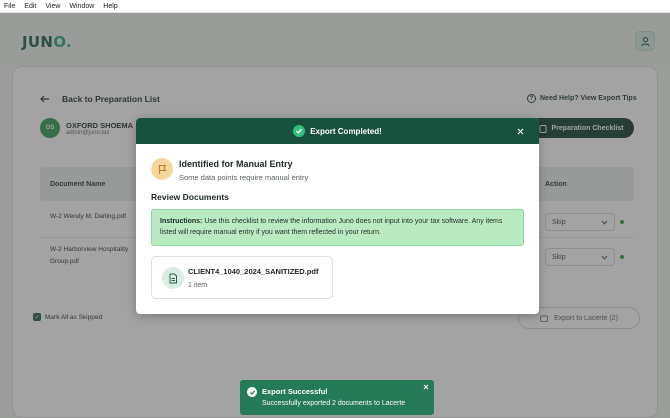 This screenshot has width=670, height=418. What do you see at coordinates (173, 278) in the screenshot?
I see `document-icon` at bounding box center [173, 278].